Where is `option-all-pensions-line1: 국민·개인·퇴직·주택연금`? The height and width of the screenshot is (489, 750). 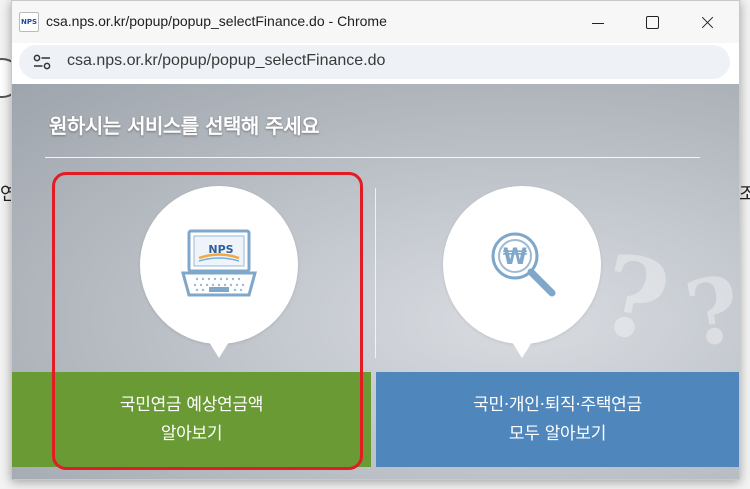
option-all-pensions-line1: 국민·개인·퇴직·주택연금 is located at coordinates (557, 404).